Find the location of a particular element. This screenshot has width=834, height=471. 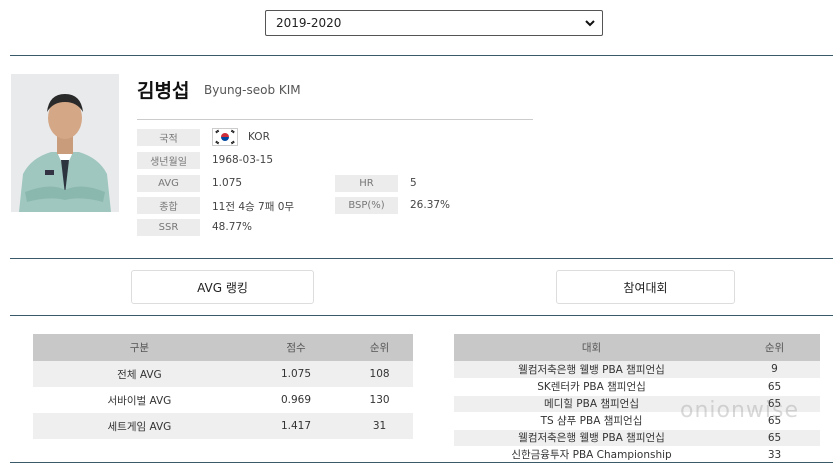

table-row: SK렌터카 PBA 챔피언십 65 is located at coordinates (637, 387).